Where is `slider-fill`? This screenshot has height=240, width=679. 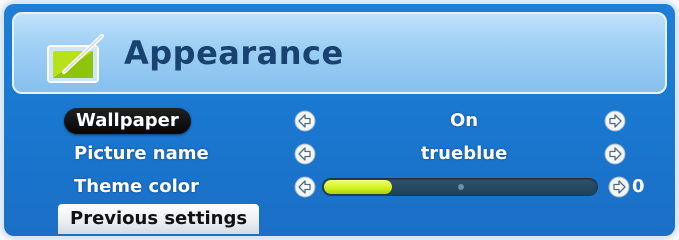 slider-fill is located at coordinates (358, 187).